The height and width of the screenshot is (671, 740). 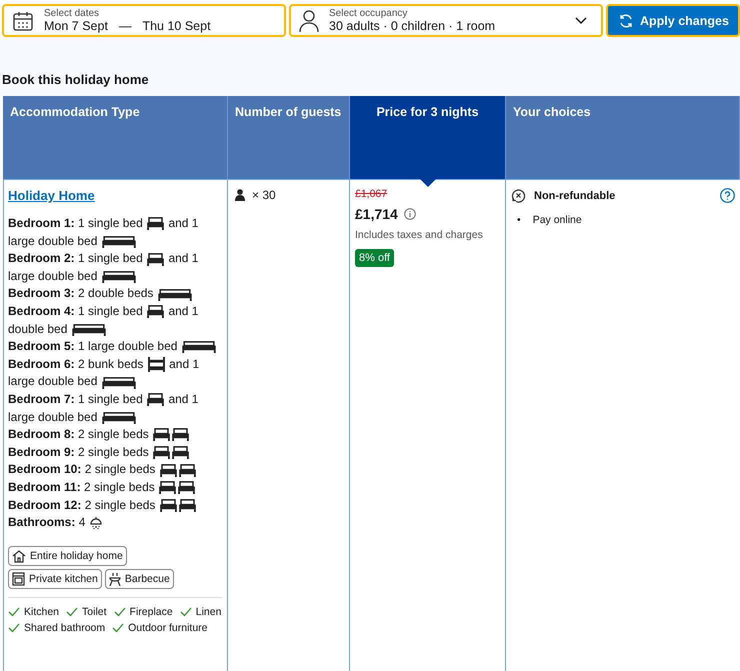 What do you see at coordinates (176, 26) in the screenshot?
I see `check-out-date: Thu 10 Sept` at bounding box center [176, 26].